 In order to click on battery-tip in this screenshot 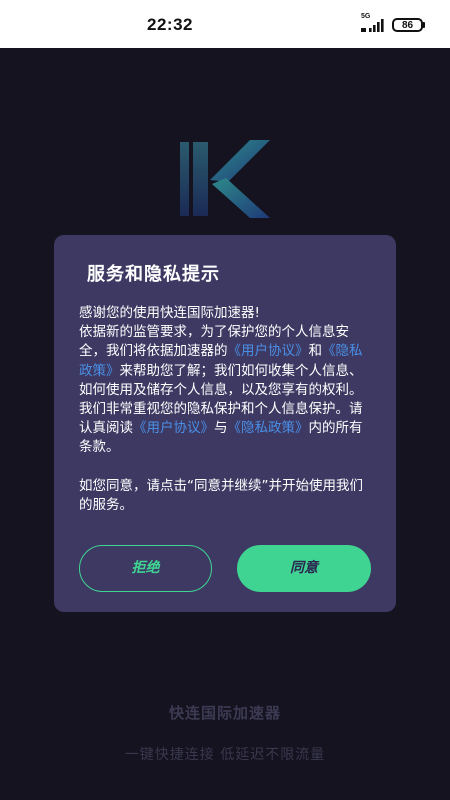, I will do `click(424, 25)`.